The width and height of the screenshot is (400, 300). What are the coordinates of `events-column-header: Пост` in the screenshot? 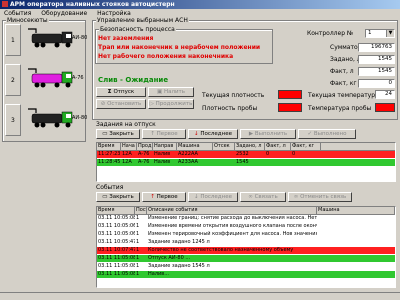 It's located at (141, 210).